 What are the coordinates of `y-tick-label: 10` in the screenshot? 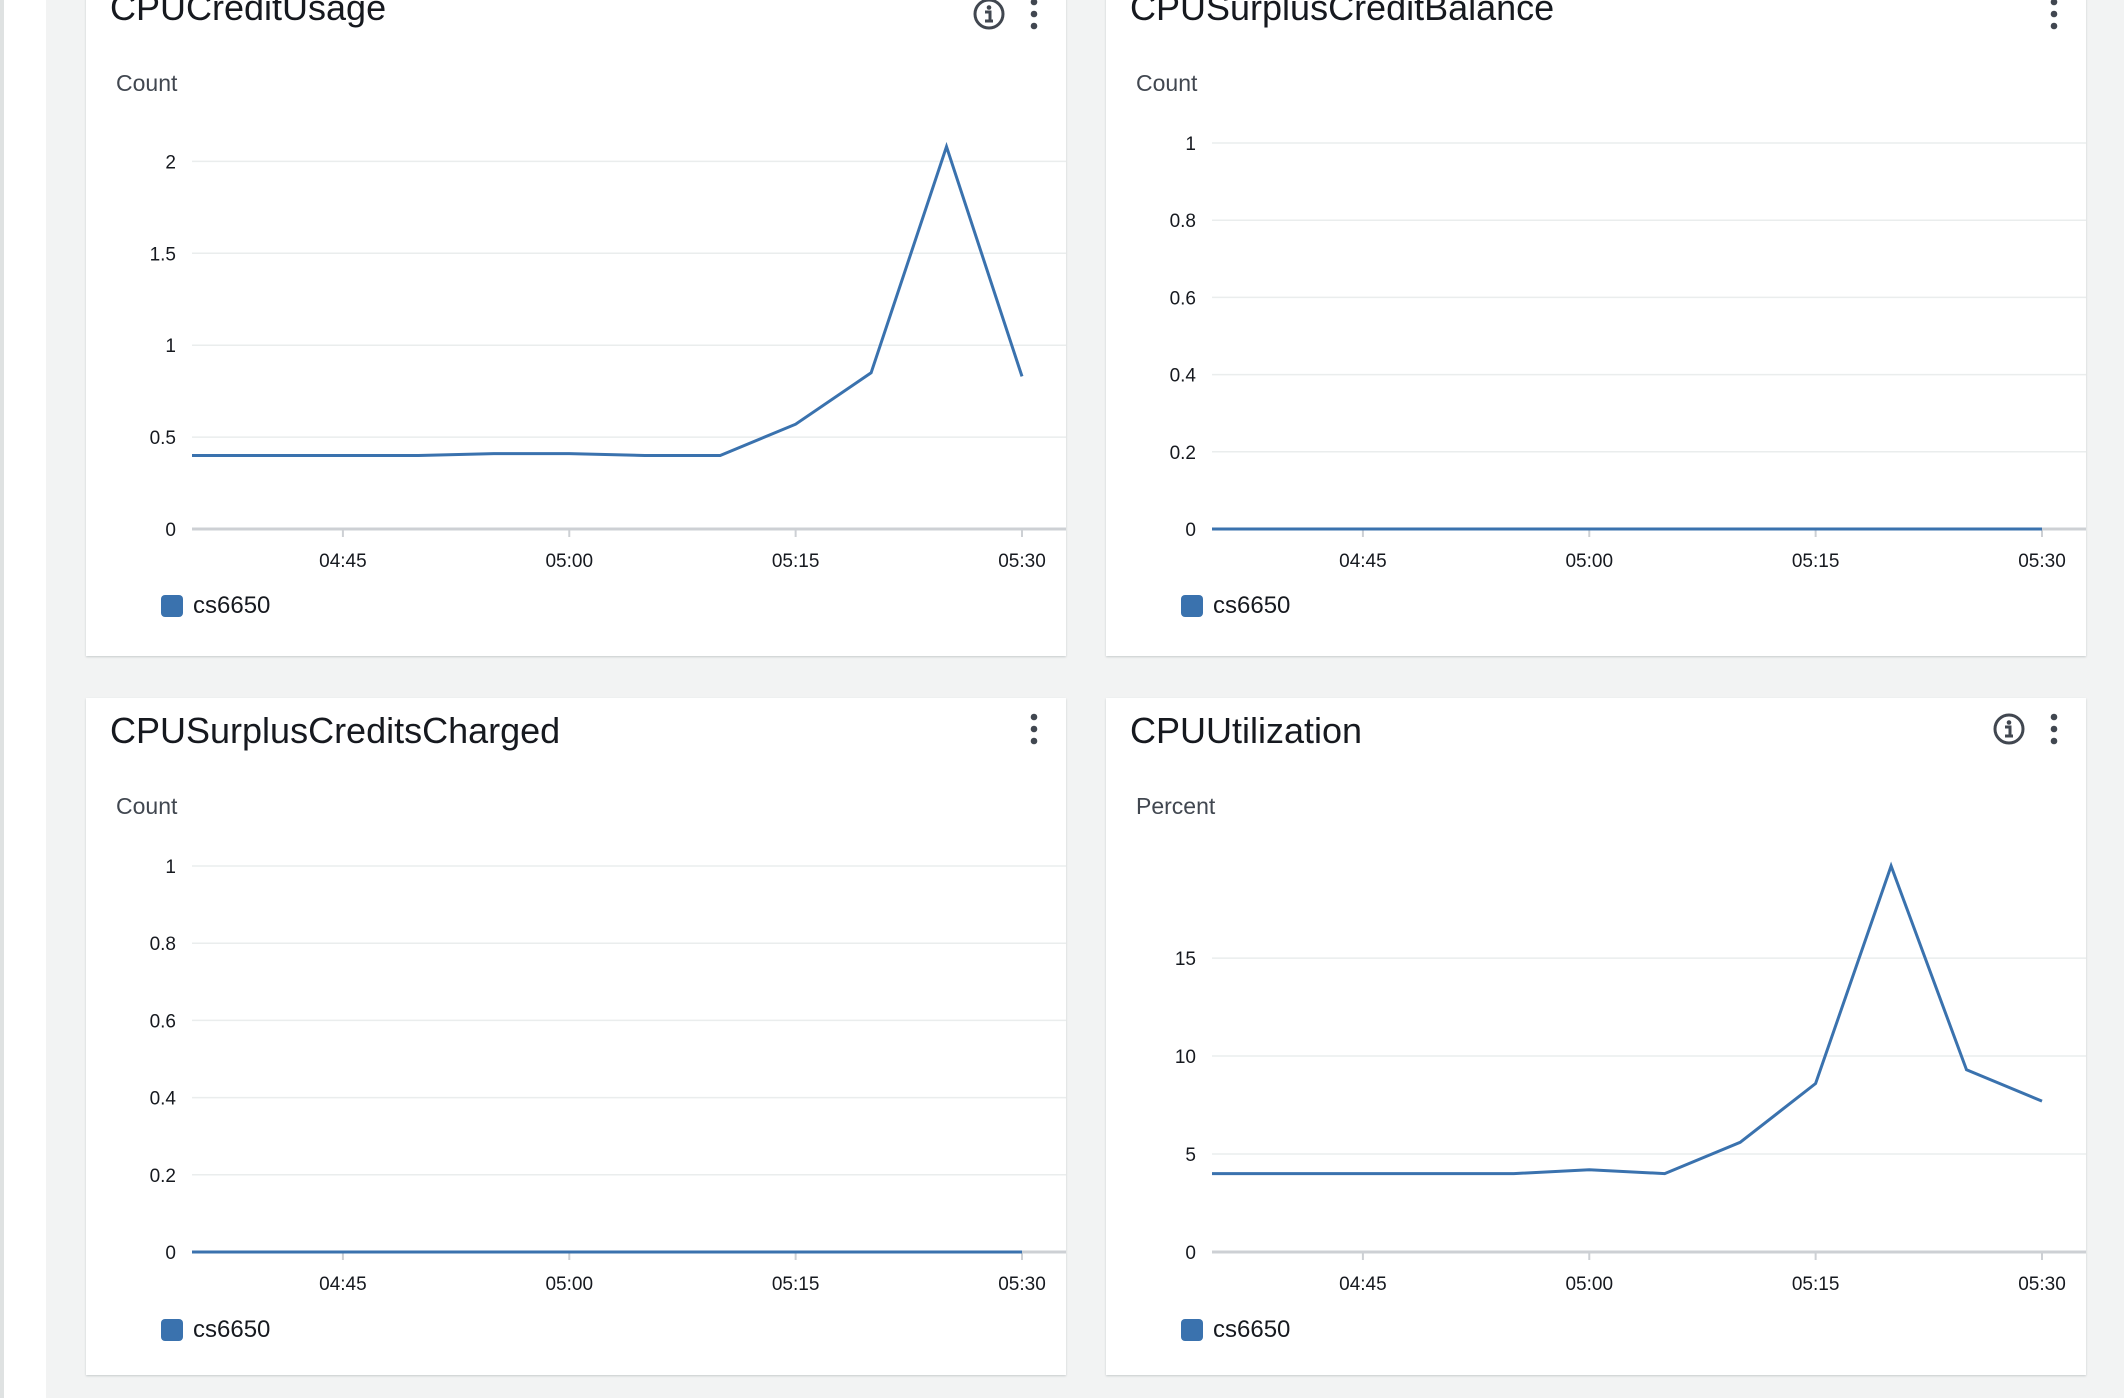 It's located at (1185, 1057).